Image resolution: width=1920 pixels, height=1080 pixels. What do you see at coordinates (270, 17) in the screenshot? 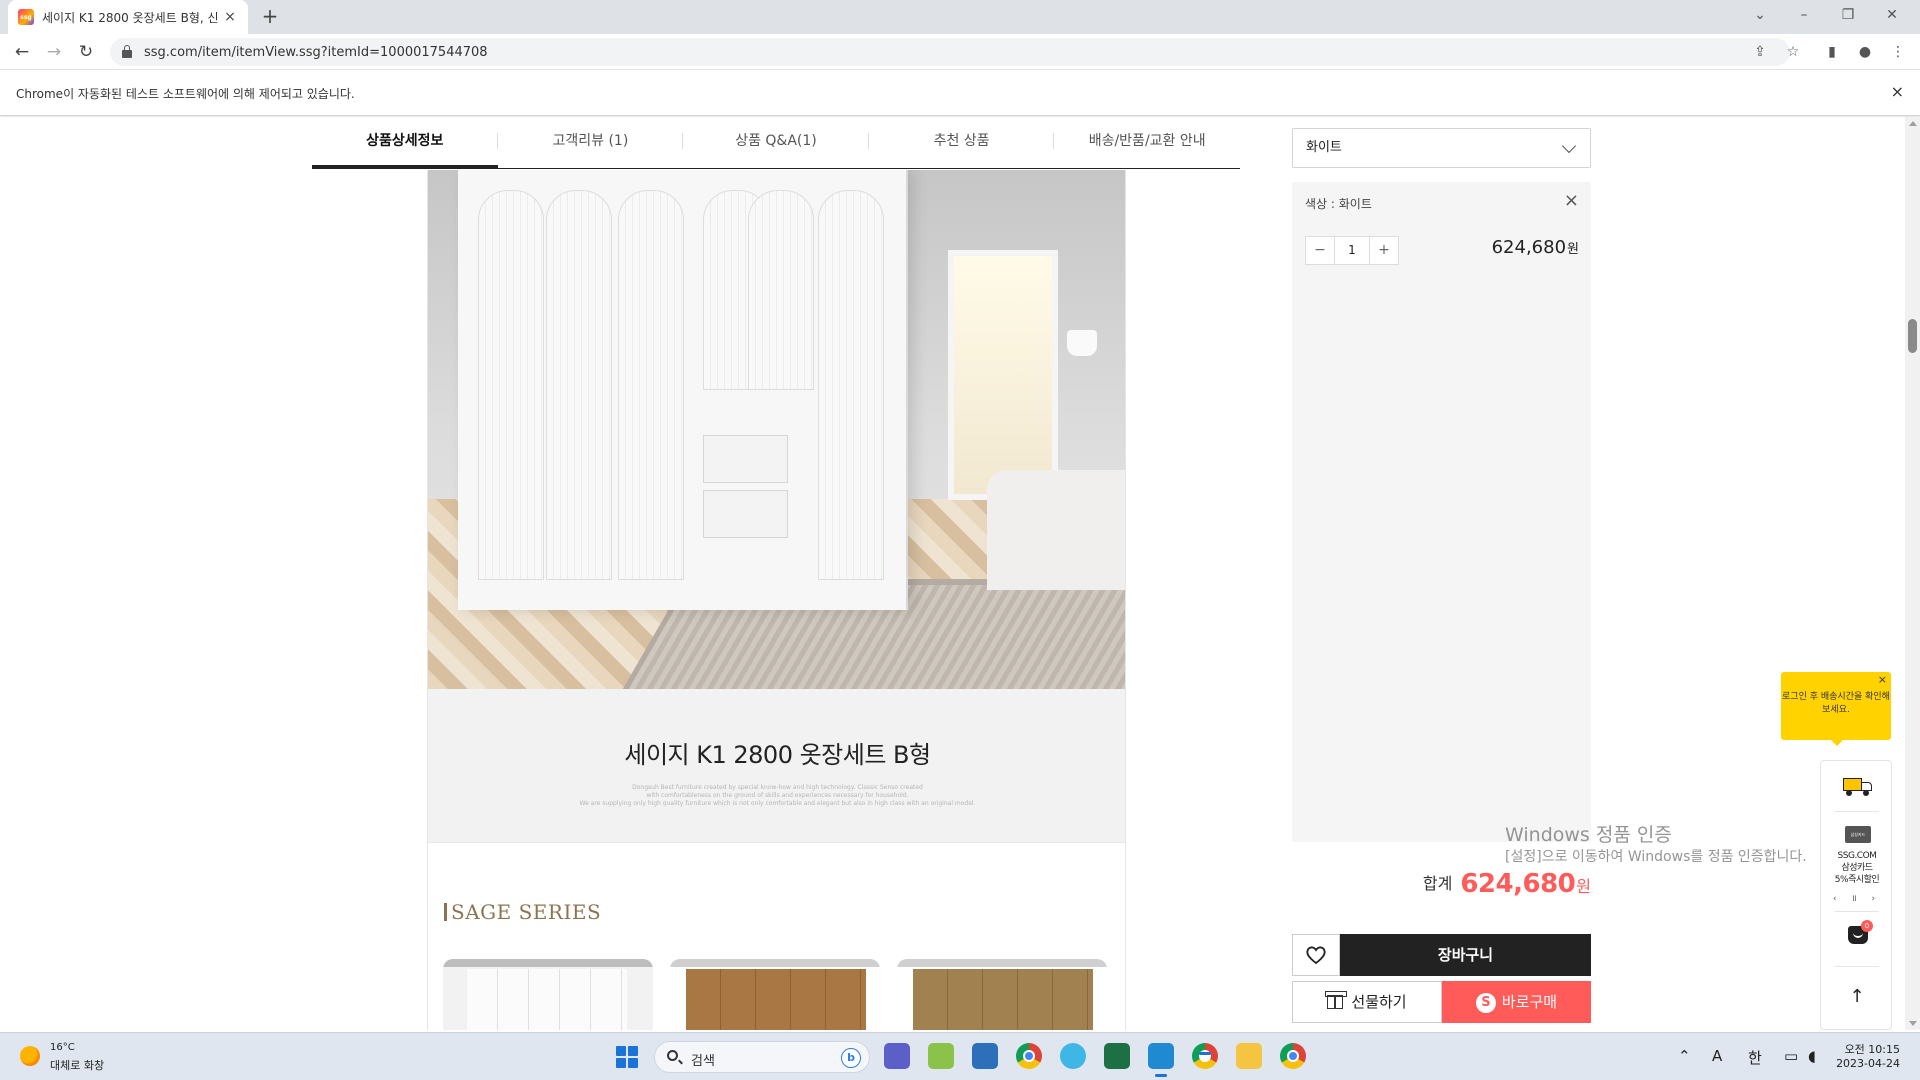
I see `new-tab-button: +` at bounding box center [270, 17].